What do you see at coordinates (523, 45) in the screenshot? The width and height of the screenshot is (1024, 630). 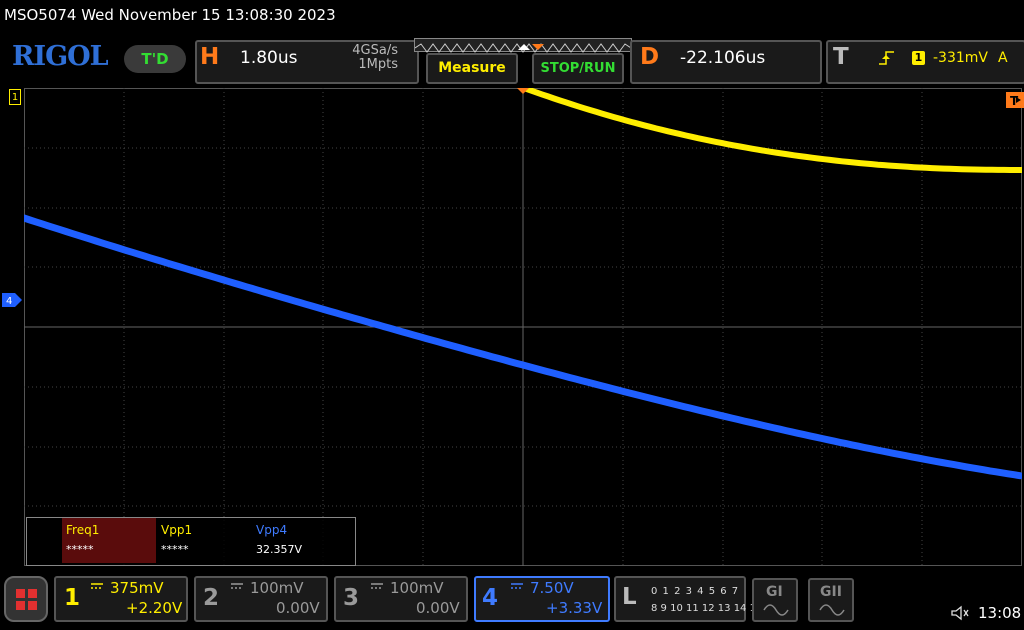 I see `memory-overview-bar` at bounding box center [523, 45].